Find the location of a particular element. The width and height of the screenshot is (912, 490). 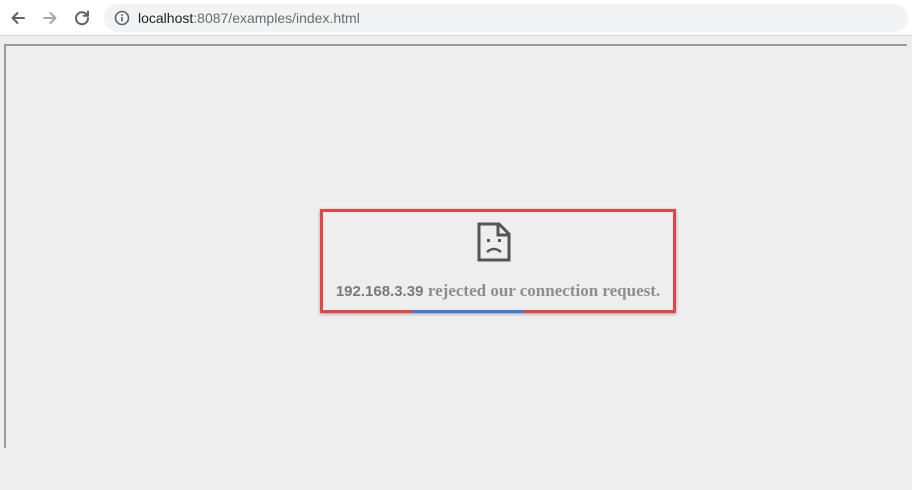

error-host: 192.168.3.39 is located at coordinates (379, 291).